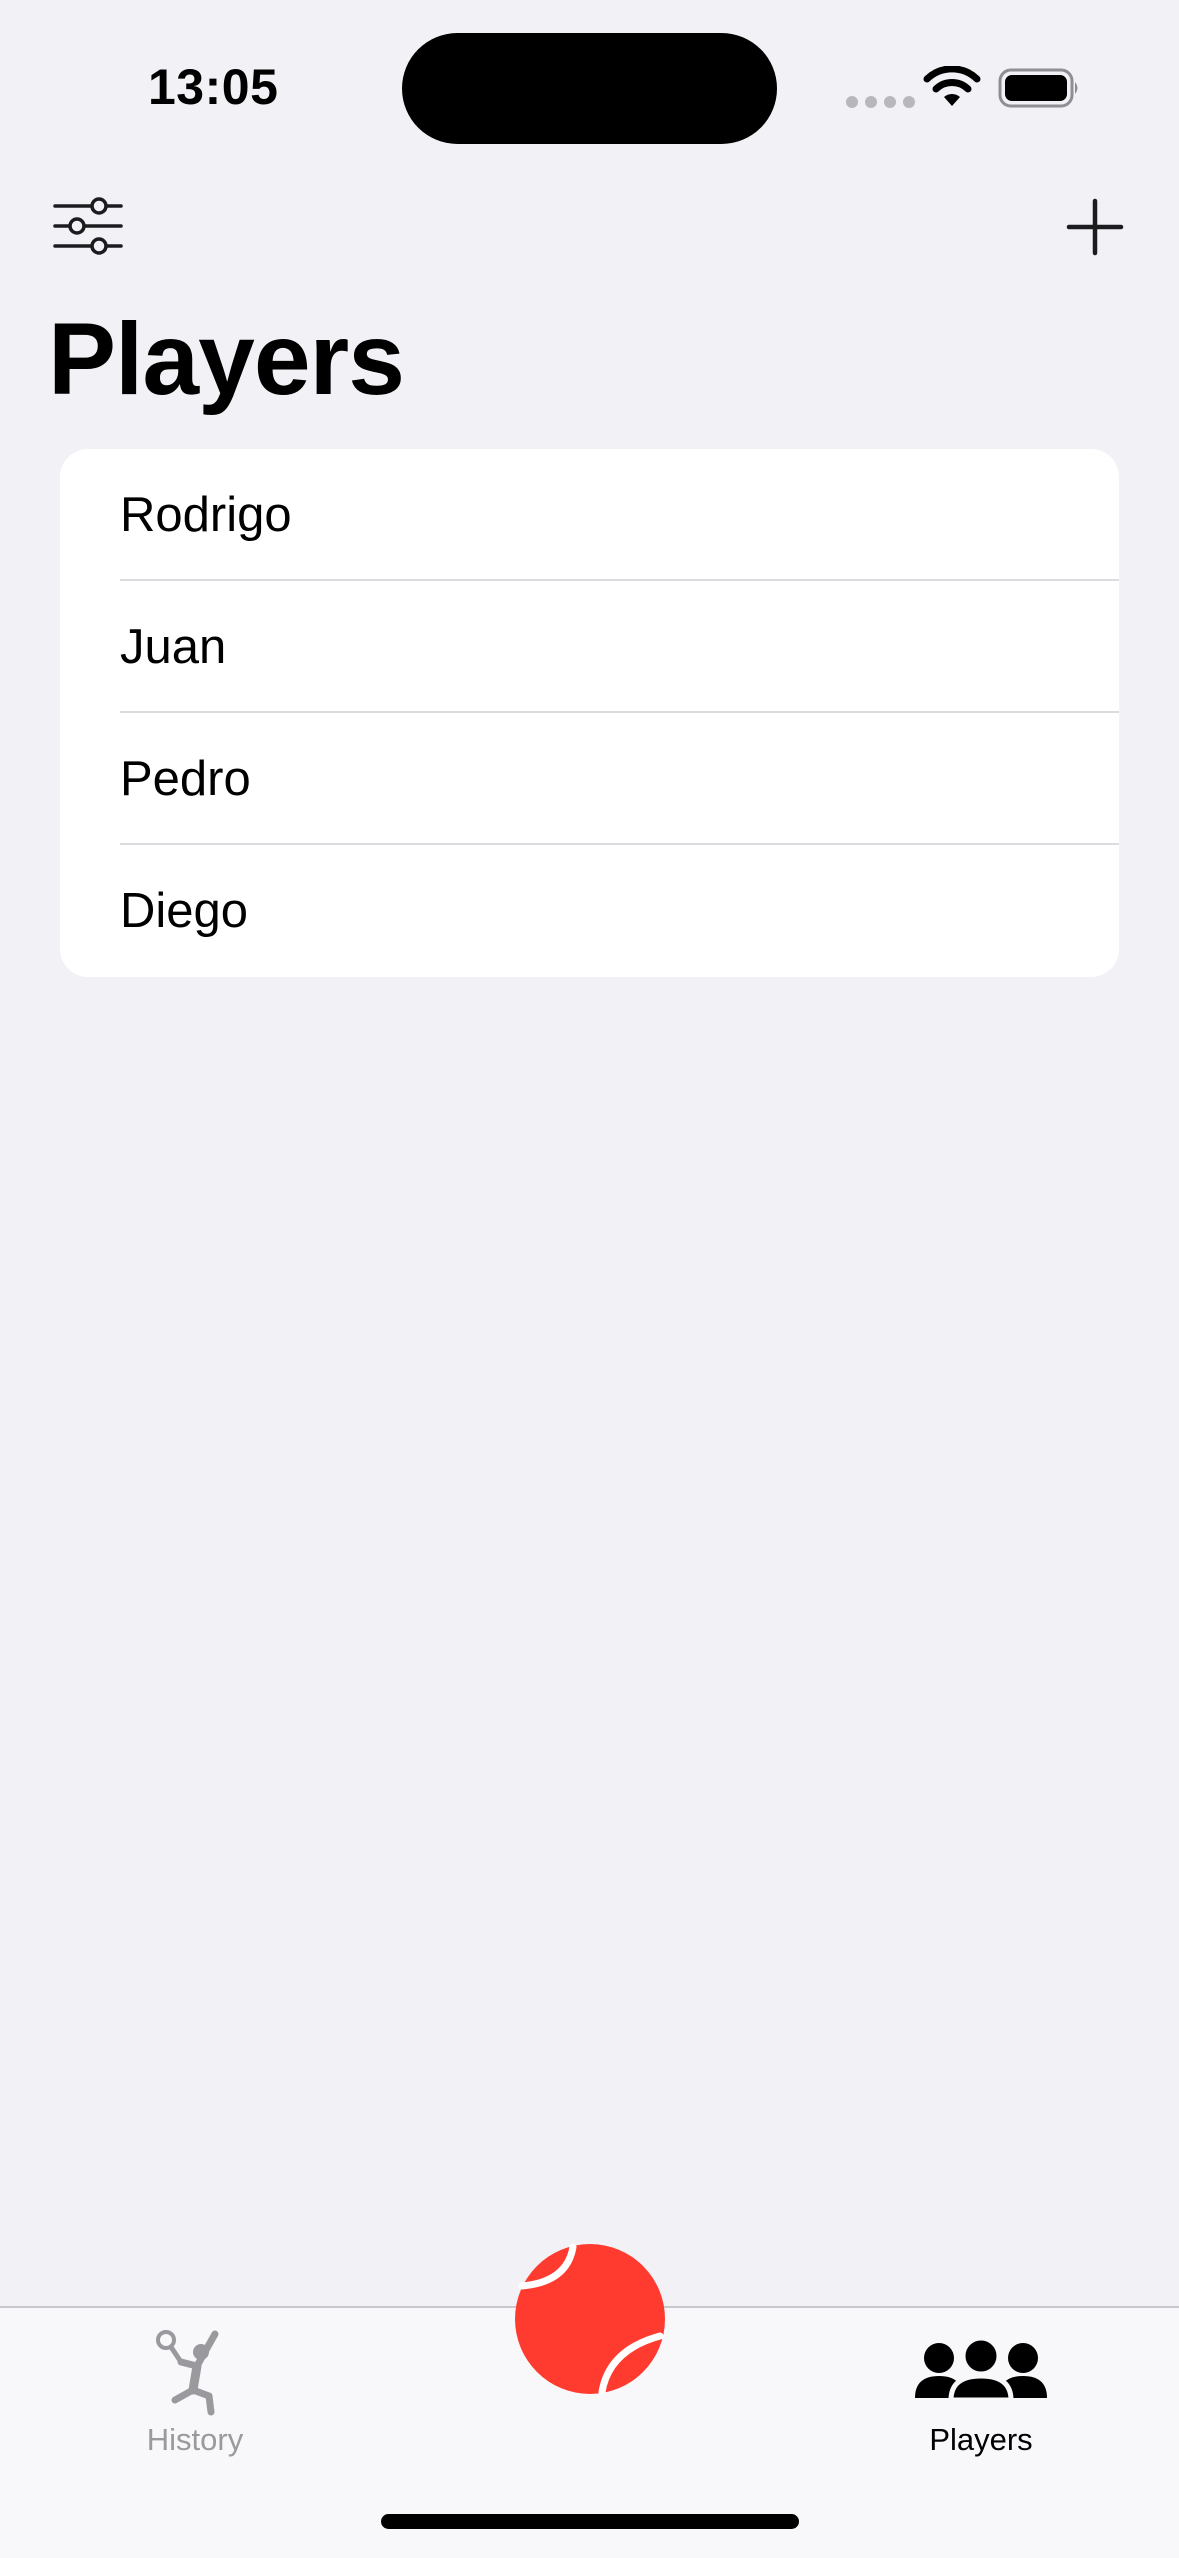  I want to click on status-bar-time: 13:05, so click(213, 87).